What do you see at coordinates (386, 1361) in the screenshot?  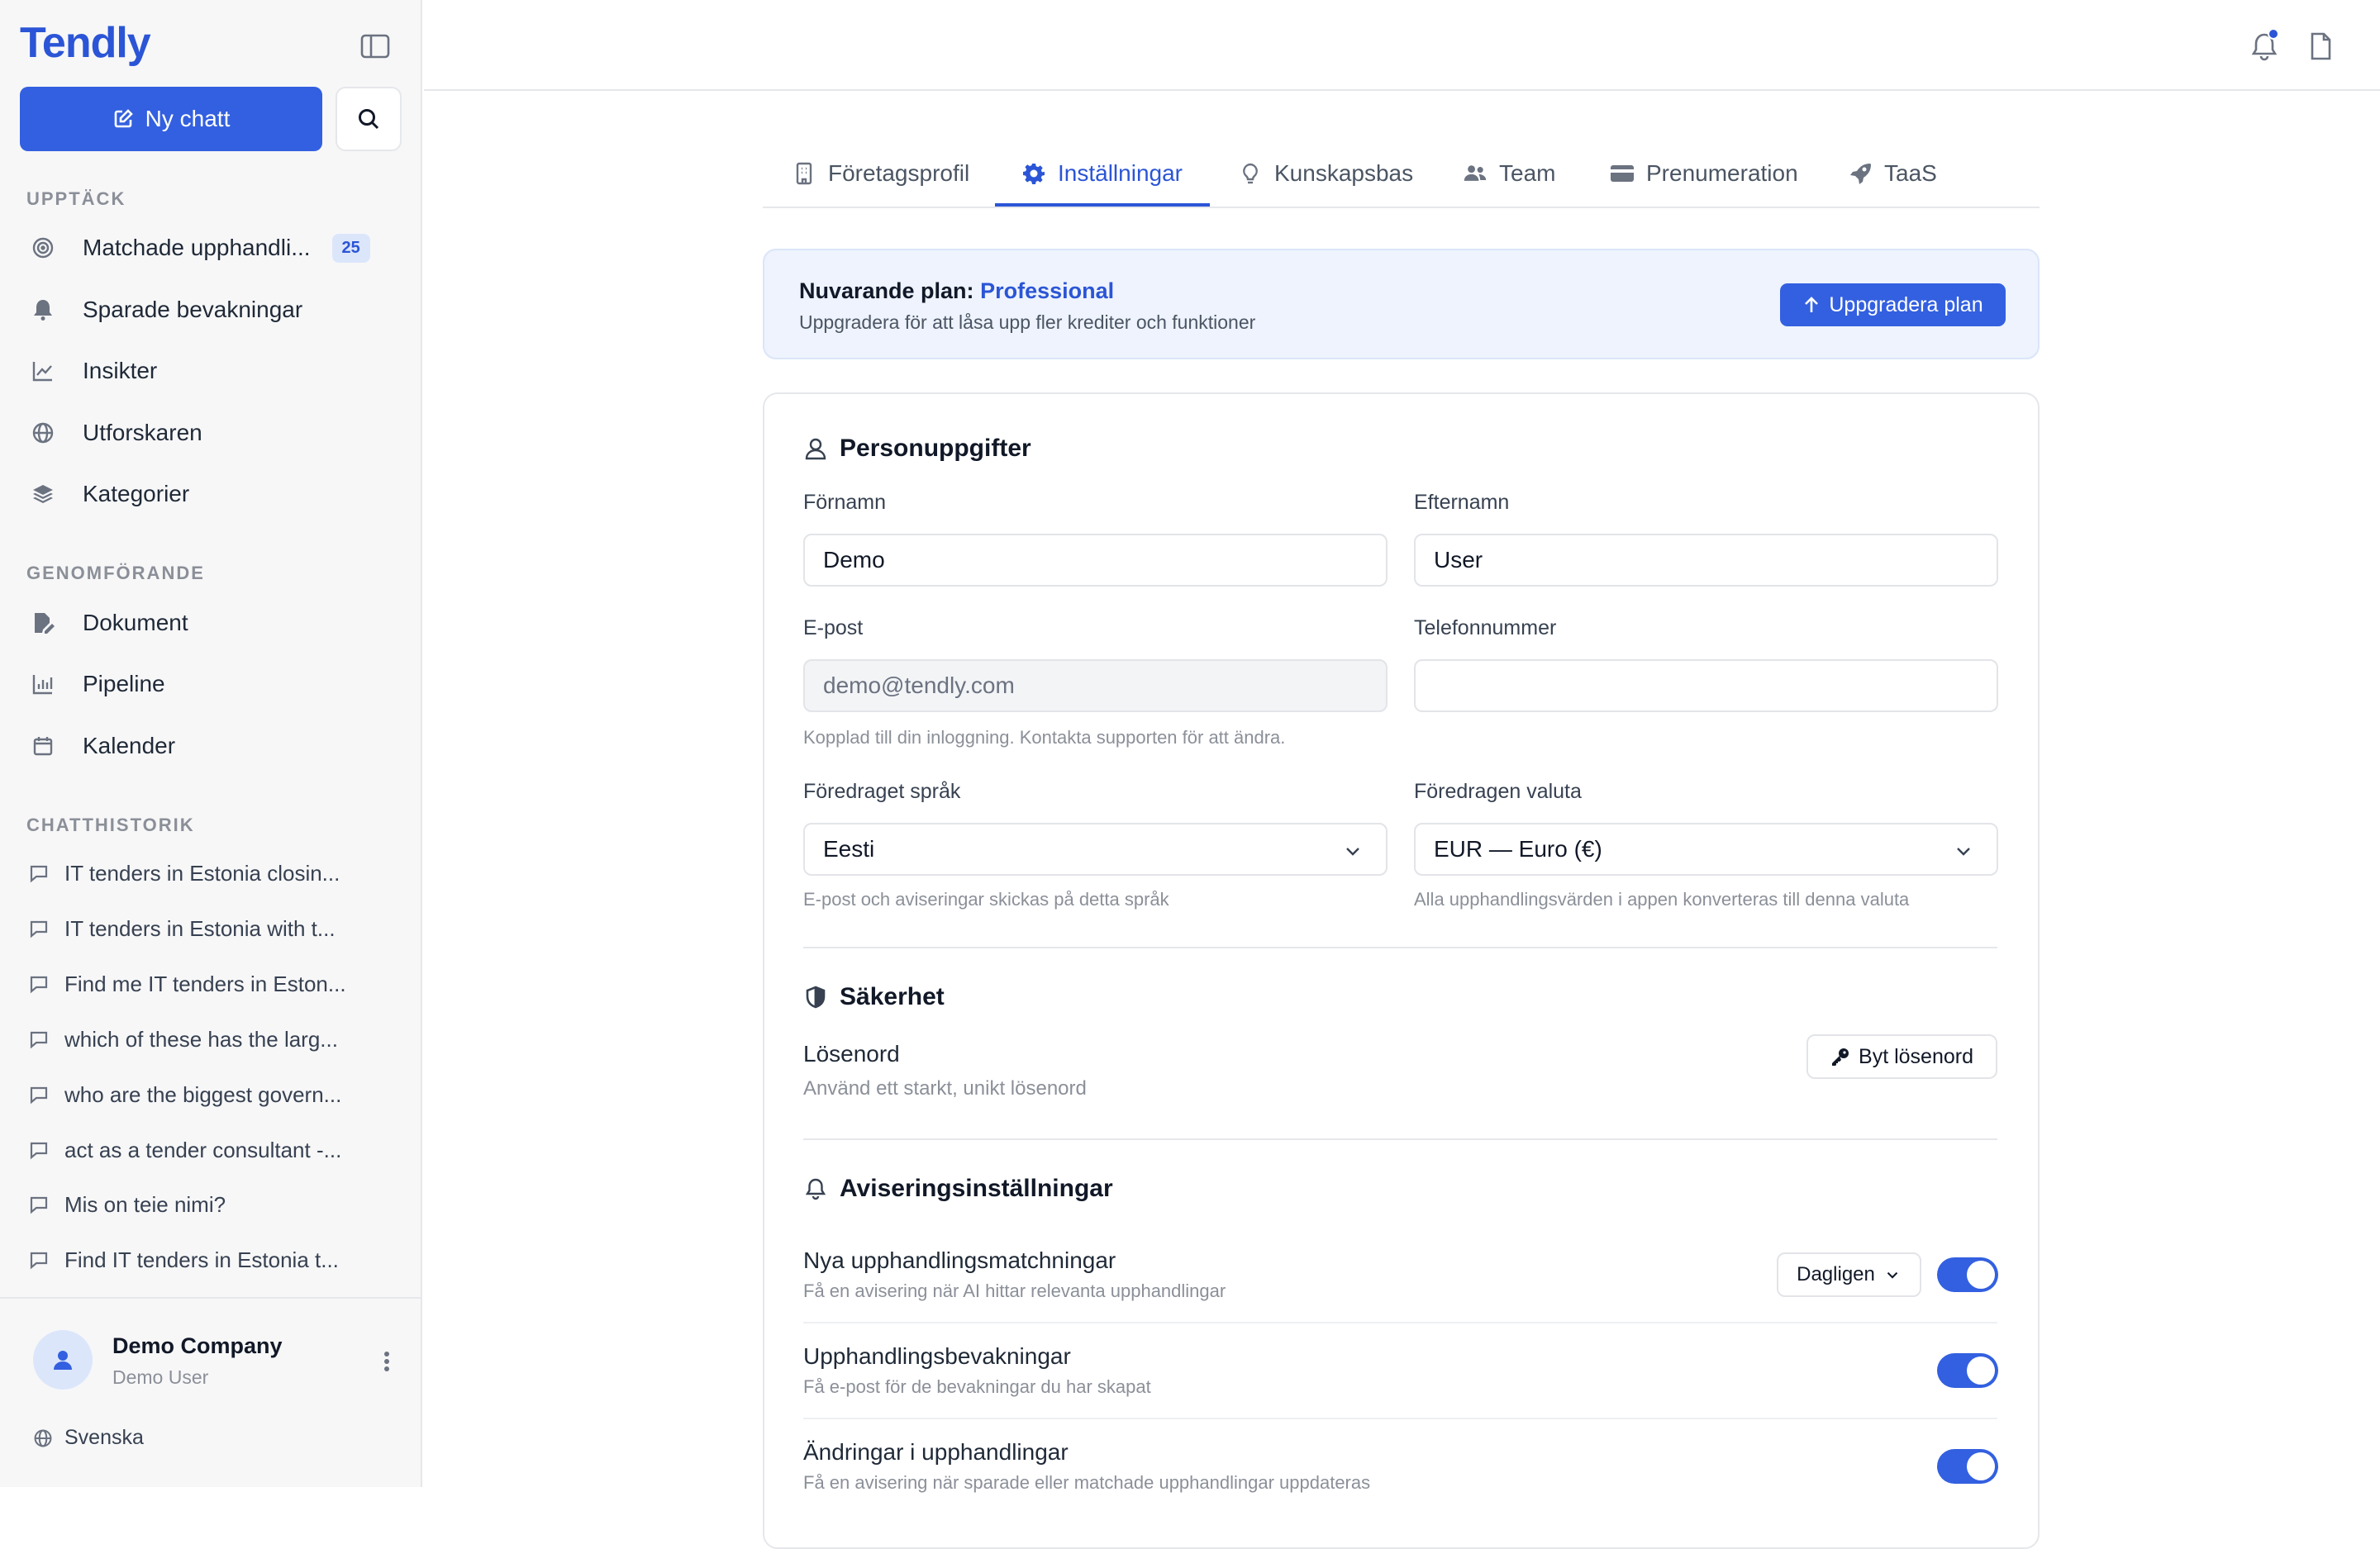 I see `more-vertical-icon` at bounding box center [386, 1361].